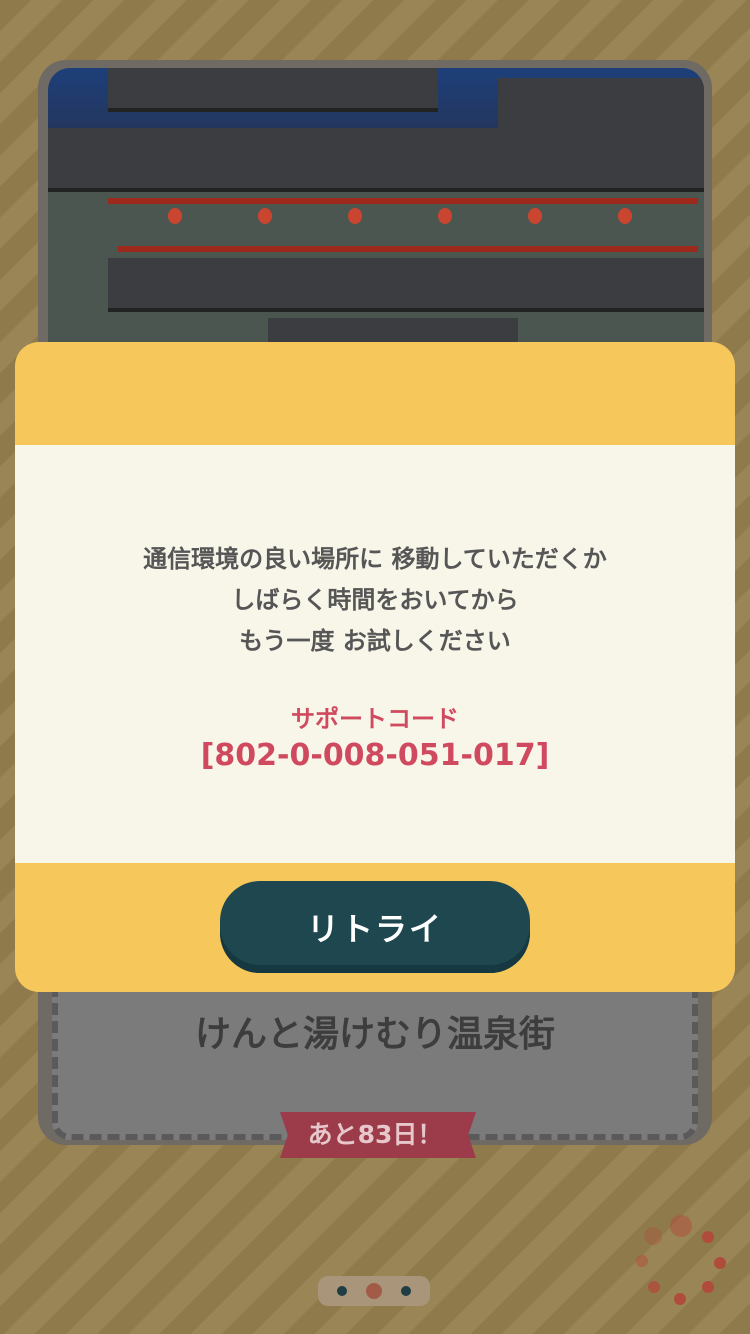  Describe the element at coordinates (375, 641) in the screenshot. I see `error-message-line: もう一度 お試しください` at that location.